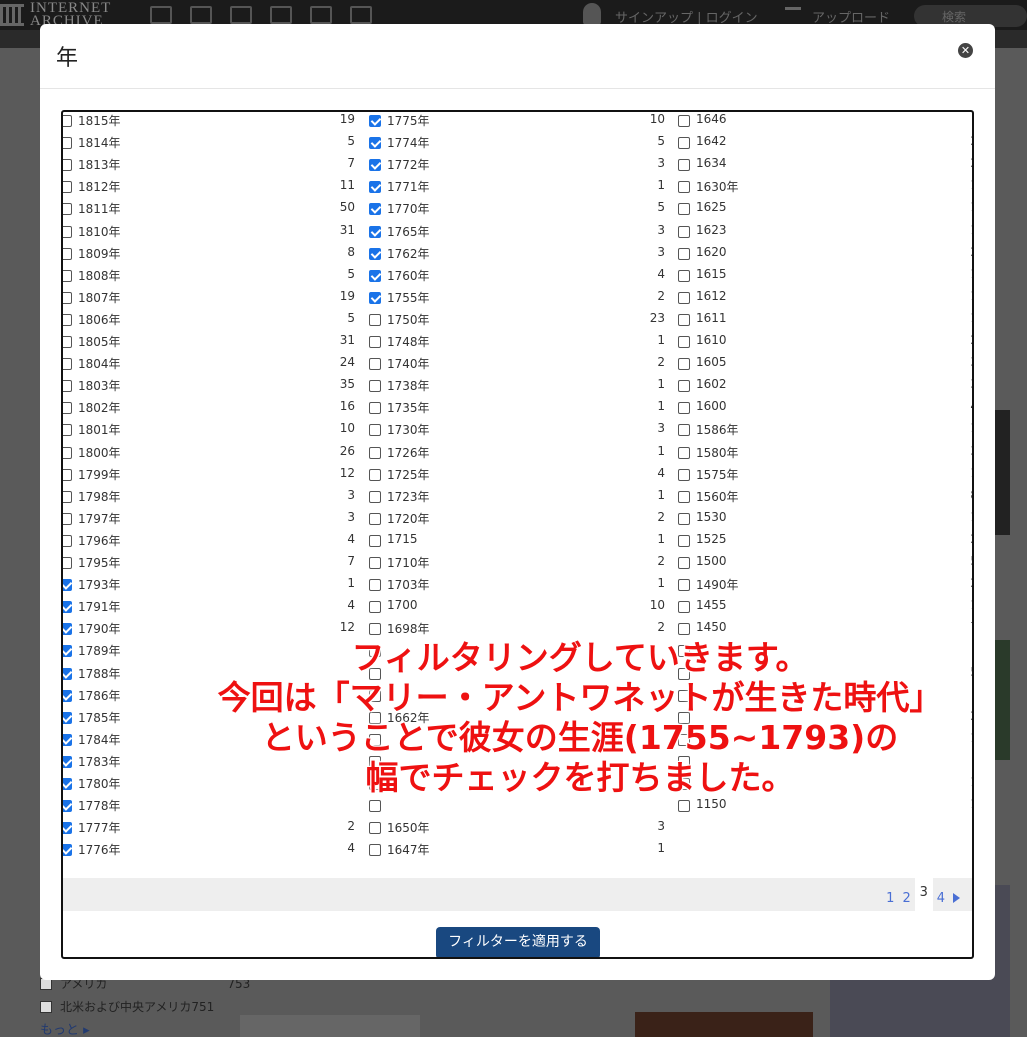 This screenshot has height=1037, width=1027. I want to click on facet-item: 1799年 12, so click(209, 475).